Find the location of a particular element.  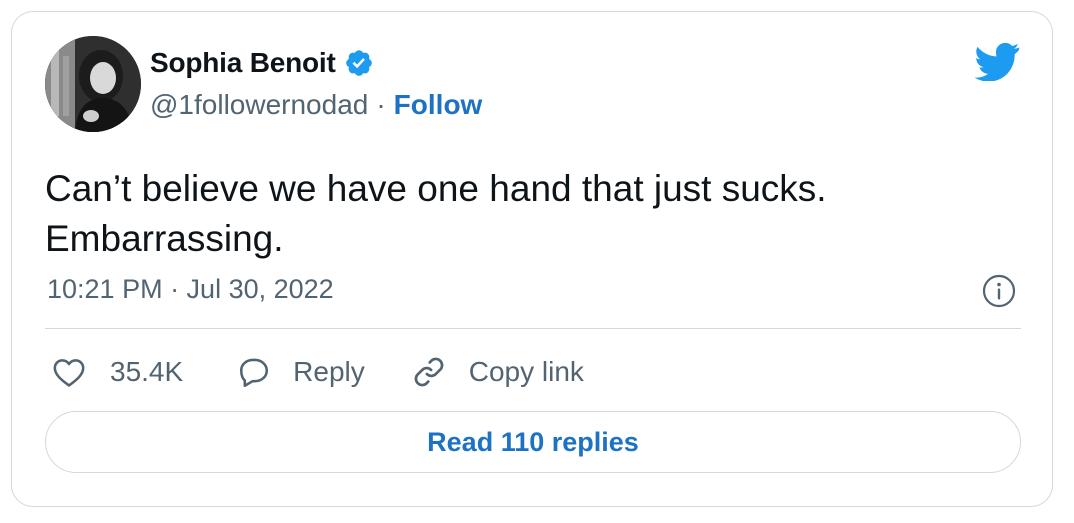

author-display-name: Sophia Benoit is located at coordinates (243, 63).